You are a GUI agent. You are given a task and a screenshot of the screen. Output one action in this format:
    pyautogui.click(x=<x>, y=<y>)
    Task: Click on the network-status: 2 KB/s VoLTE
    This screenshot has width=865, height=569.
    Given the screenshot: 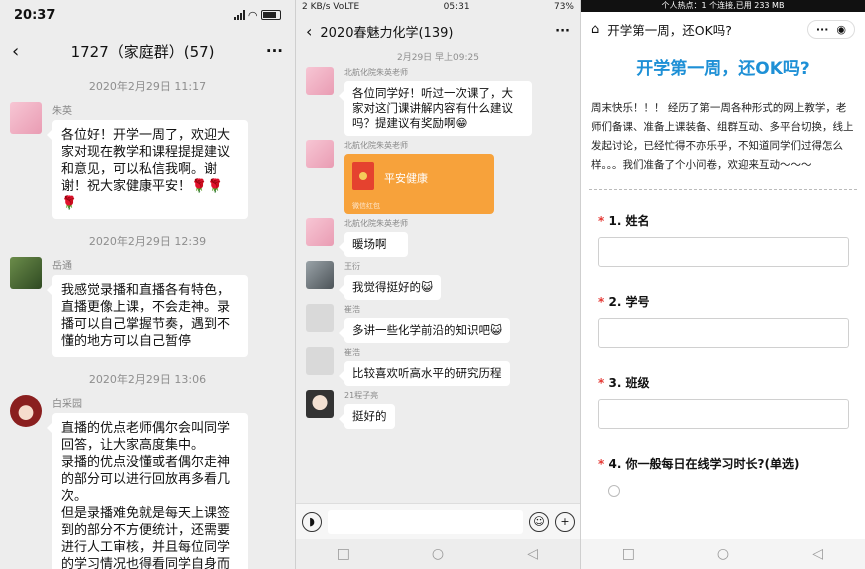 What is the action you would take?
    pyautogui.click(x=331, y=7)
    